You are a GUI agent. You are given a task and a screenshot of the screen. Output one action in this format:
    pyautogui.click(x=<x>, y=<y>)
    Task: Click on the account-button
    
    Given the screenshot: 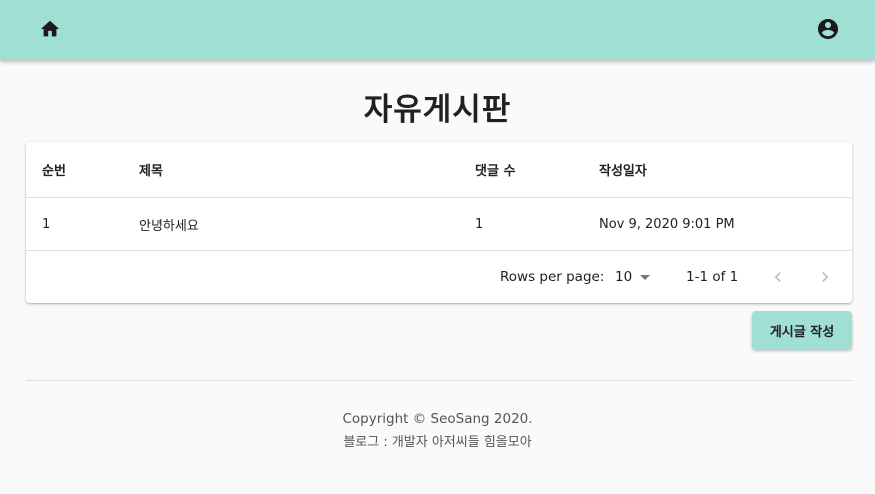 What is the action you would take?
    pyautogui.click(x=828, y=29)
    